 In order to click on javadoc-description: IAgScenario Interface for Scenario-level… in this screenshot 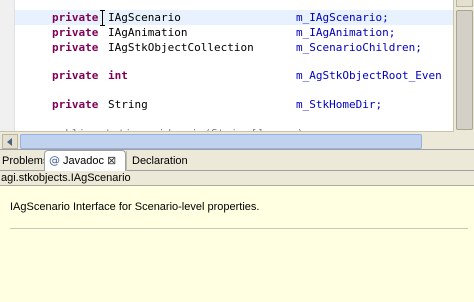, I will do `click(135, 207)`.